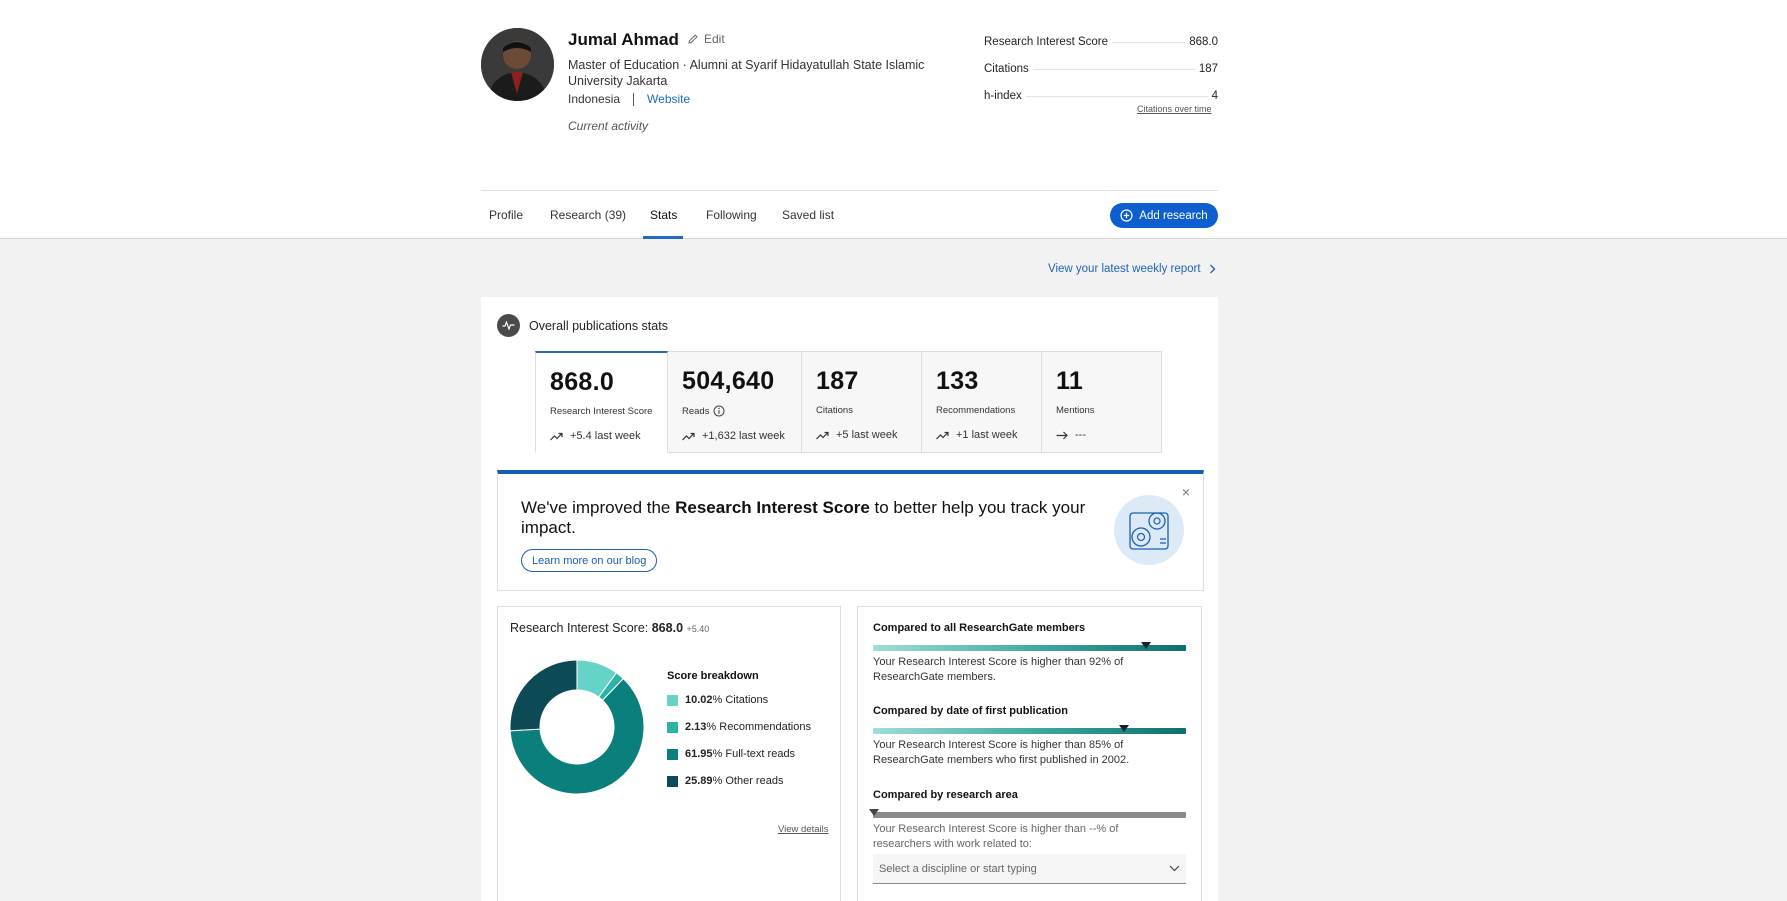 The image size is (1787, 901). Describe the element at coordinates (808, 215) in the screenshot. I see `tab-saved-list: Saved list` at that location.